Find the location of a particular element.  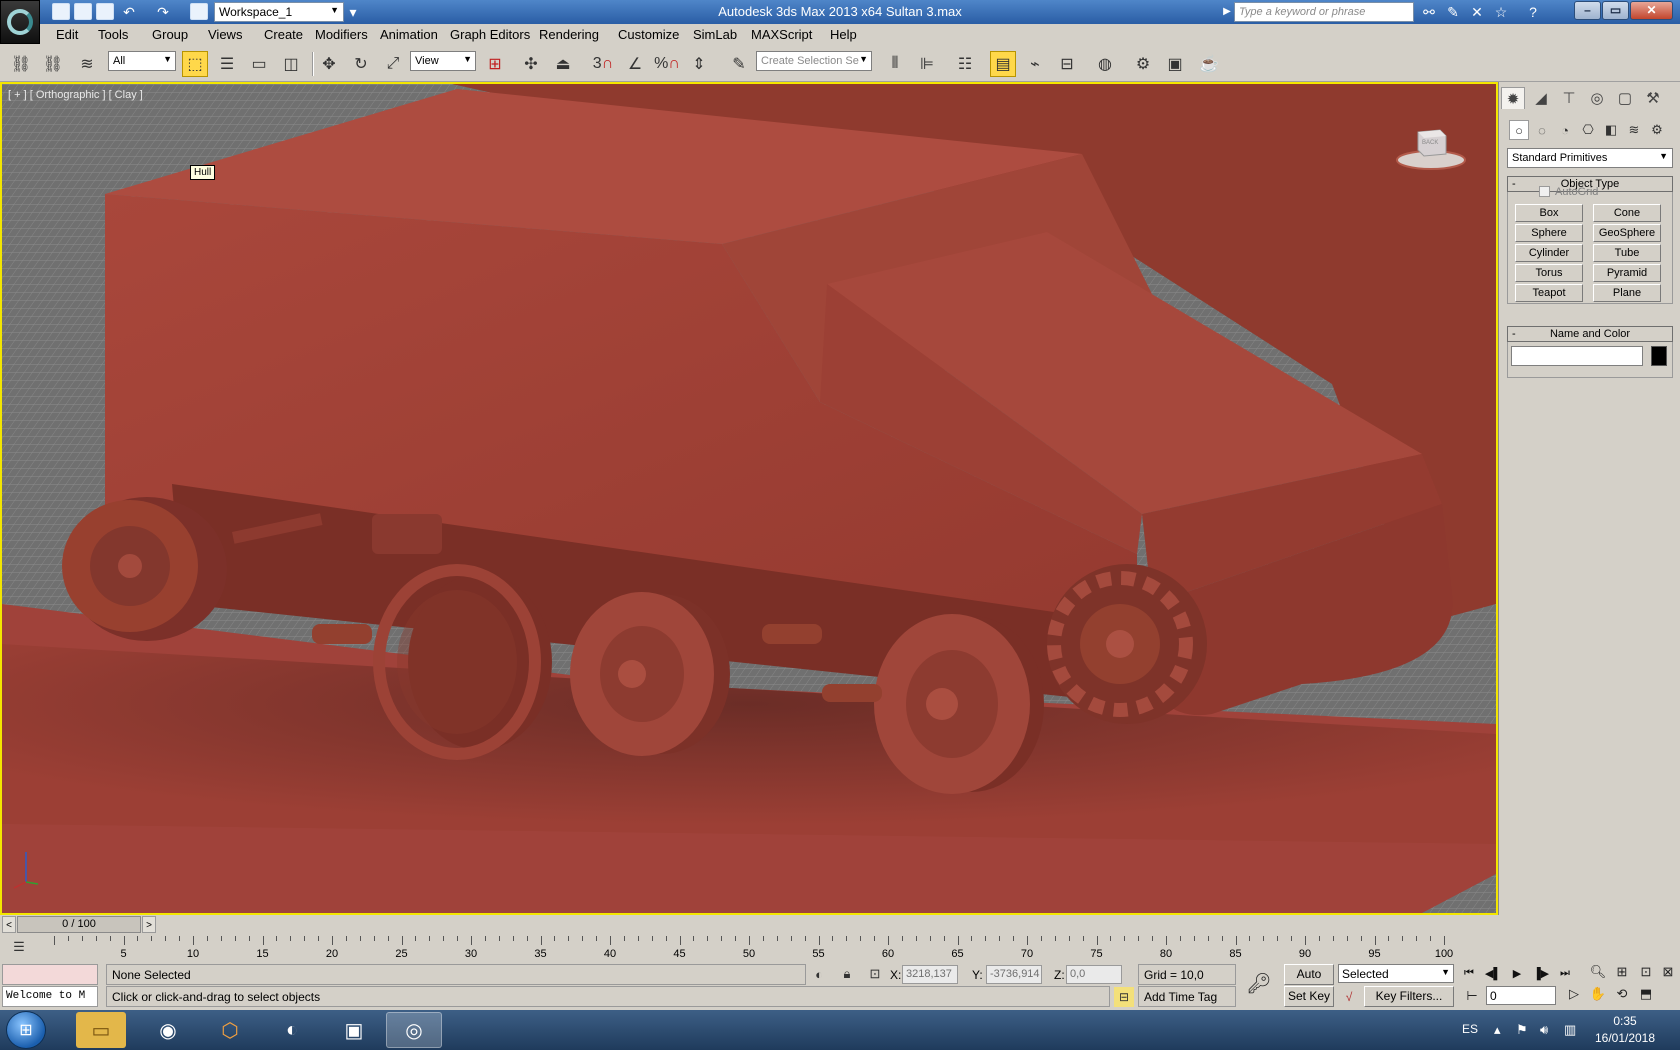

current-frame-spinner is located at coordinates (1521, 995).